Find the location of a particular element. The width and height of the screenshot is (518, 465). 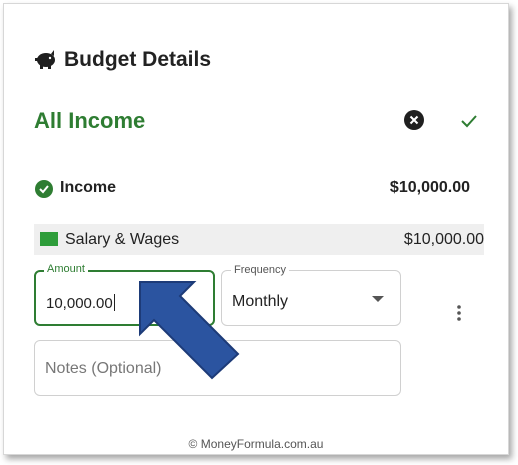

copyright-footer: © MoneyFormula.com.au is located at coordinates (256, 444).